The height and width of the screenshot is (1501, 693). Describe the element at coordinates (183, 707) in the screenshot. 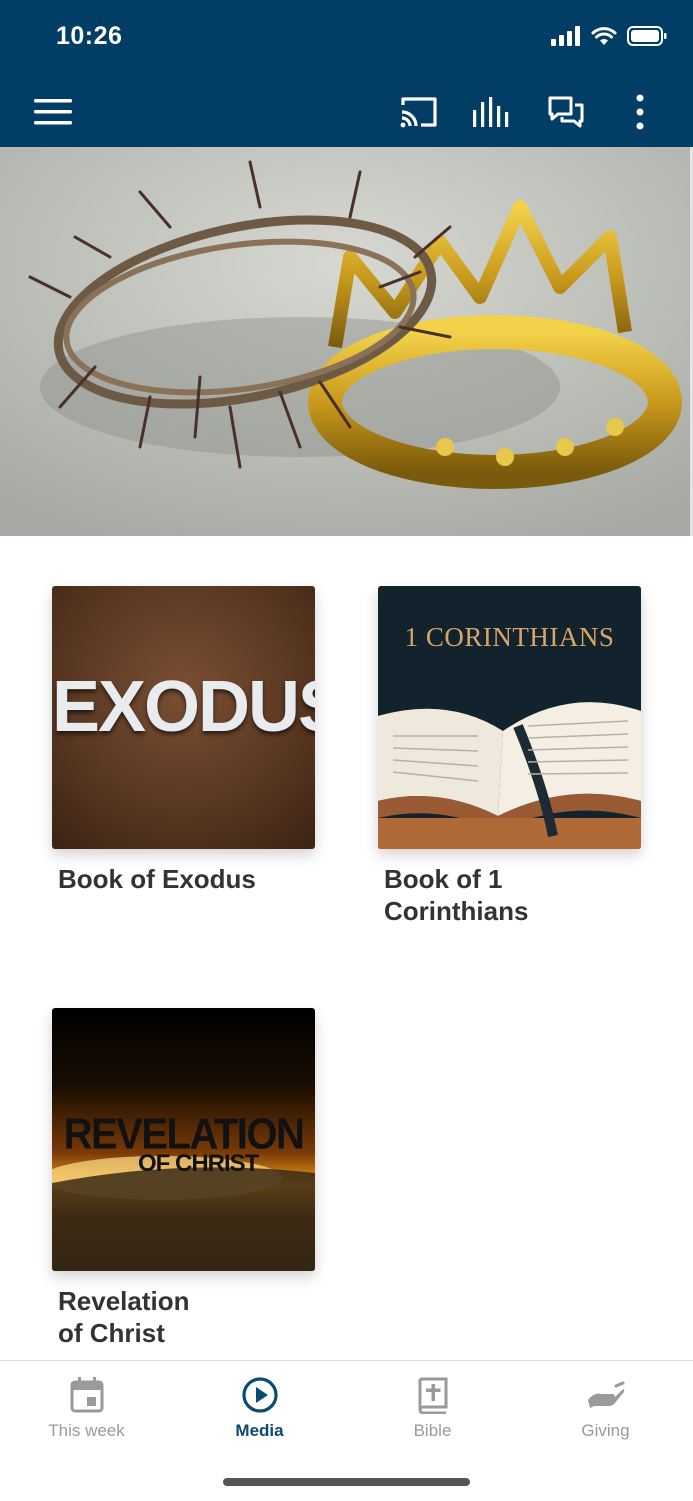

I see `exodus-art-text: EXODUS` at that location.